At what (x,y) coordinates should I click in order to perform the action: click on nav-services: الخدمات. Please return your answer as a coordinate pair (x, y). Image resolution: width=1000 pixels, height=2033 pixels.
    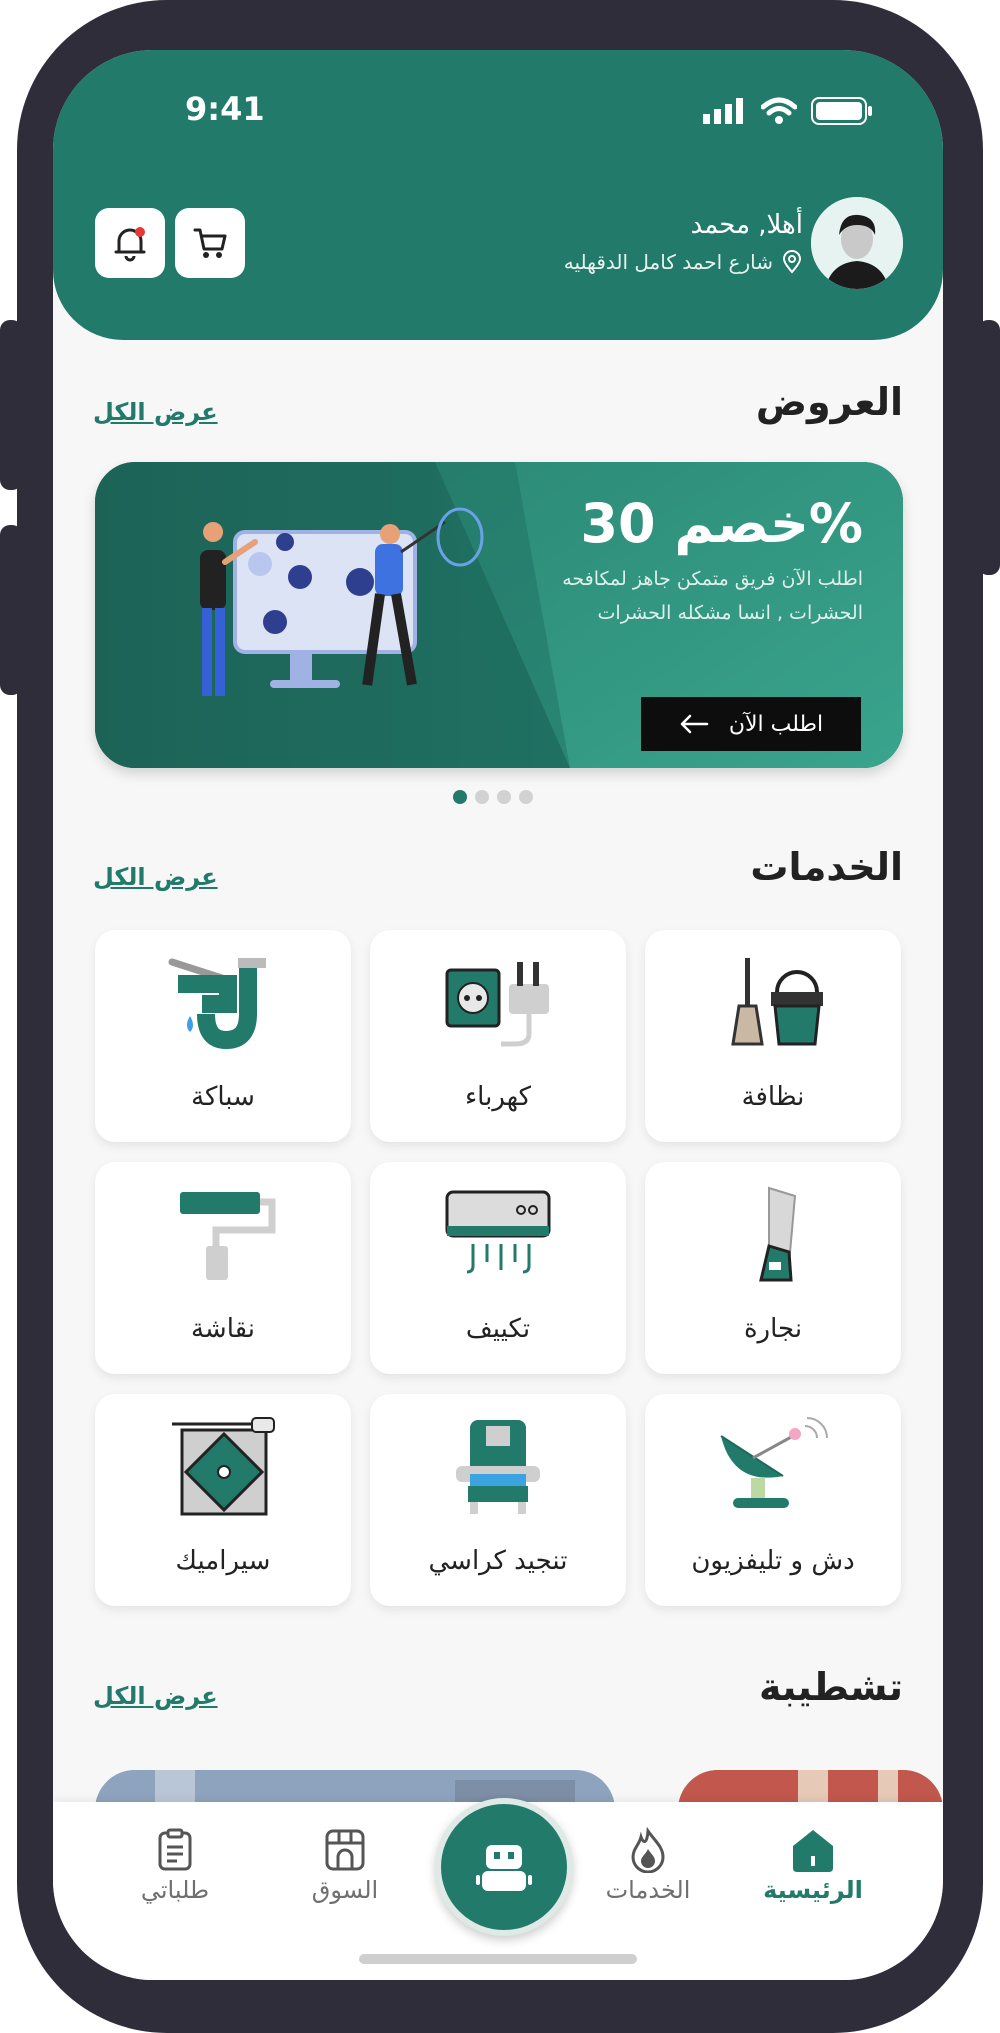
    Looking at the image, I should click on (648, 1864).